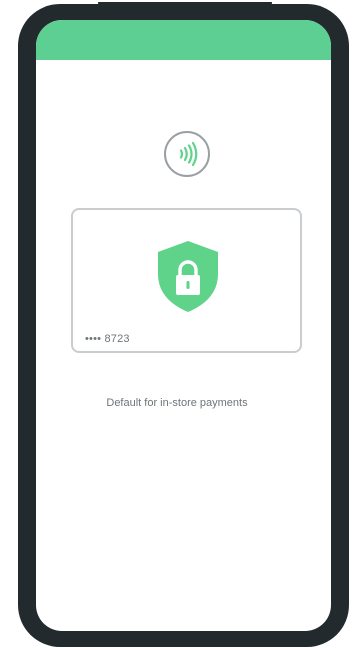 This screenshot has height=648, width=354. I want to click on payment-card: •••• 8723, so click(186, 280).